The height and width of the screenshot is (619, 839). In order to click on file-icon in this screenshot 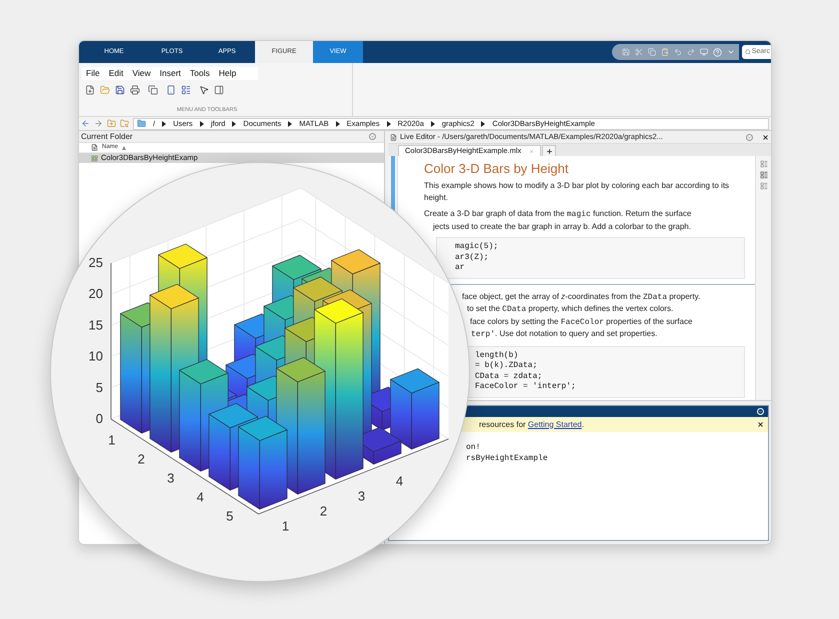, I will do `click(94, 147)`.